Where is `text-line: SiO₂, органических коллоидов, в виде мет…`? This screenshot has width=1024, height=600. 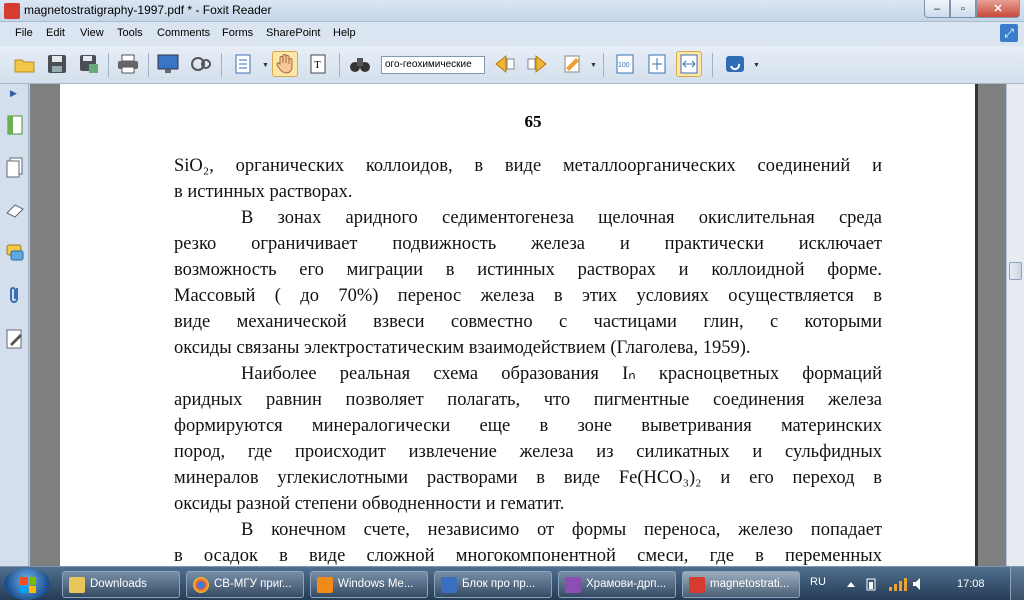 text-line: SiO₂, органических коллоидов, в виде мет… is located at coordinates (528, 166).